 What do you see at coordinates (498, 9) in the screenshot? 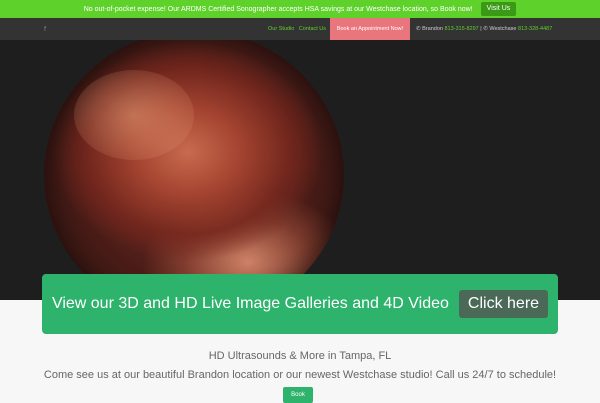
I see `visit-us-button: Visit Us` at bounding box center [498, 9].